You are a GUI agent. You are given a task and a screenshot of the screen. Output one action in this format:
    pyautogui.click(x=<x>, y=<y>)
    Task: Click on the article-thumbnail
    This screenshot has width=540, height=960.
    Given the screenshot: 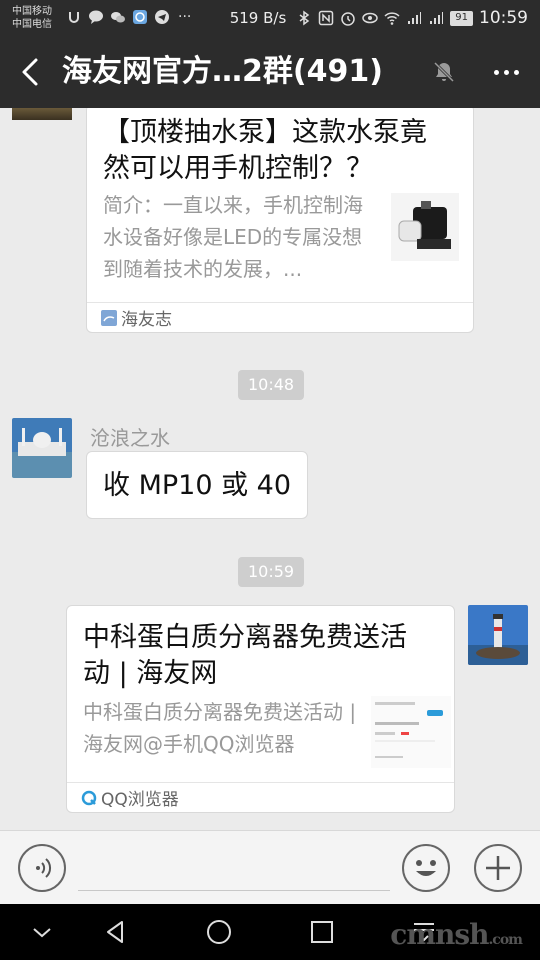 What is the action you would take?
    pyautogui.click(x=425, y=227)
    